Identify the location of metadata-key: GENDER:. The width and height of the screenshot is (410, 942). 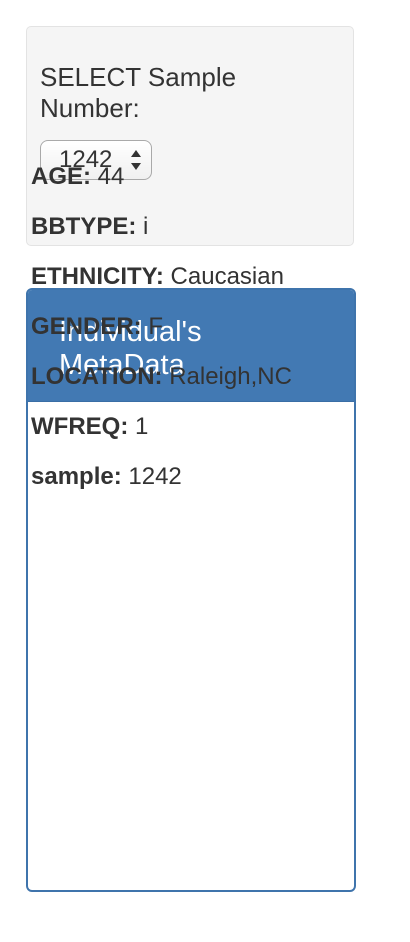
(86, 326).